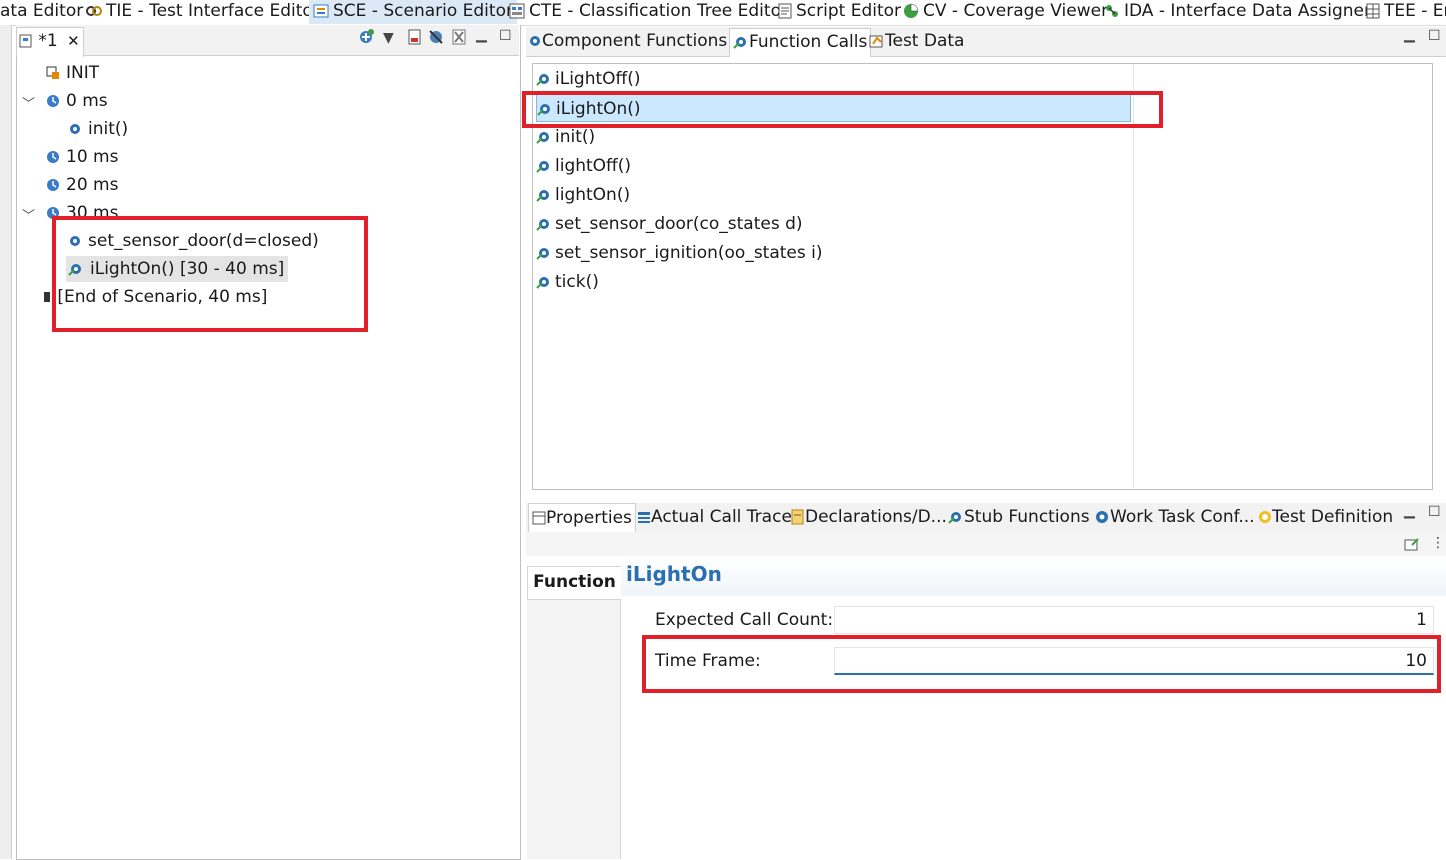  Describe the element at coordinates (1265, 517) in the screenshot. I see `target-icon` at that location.